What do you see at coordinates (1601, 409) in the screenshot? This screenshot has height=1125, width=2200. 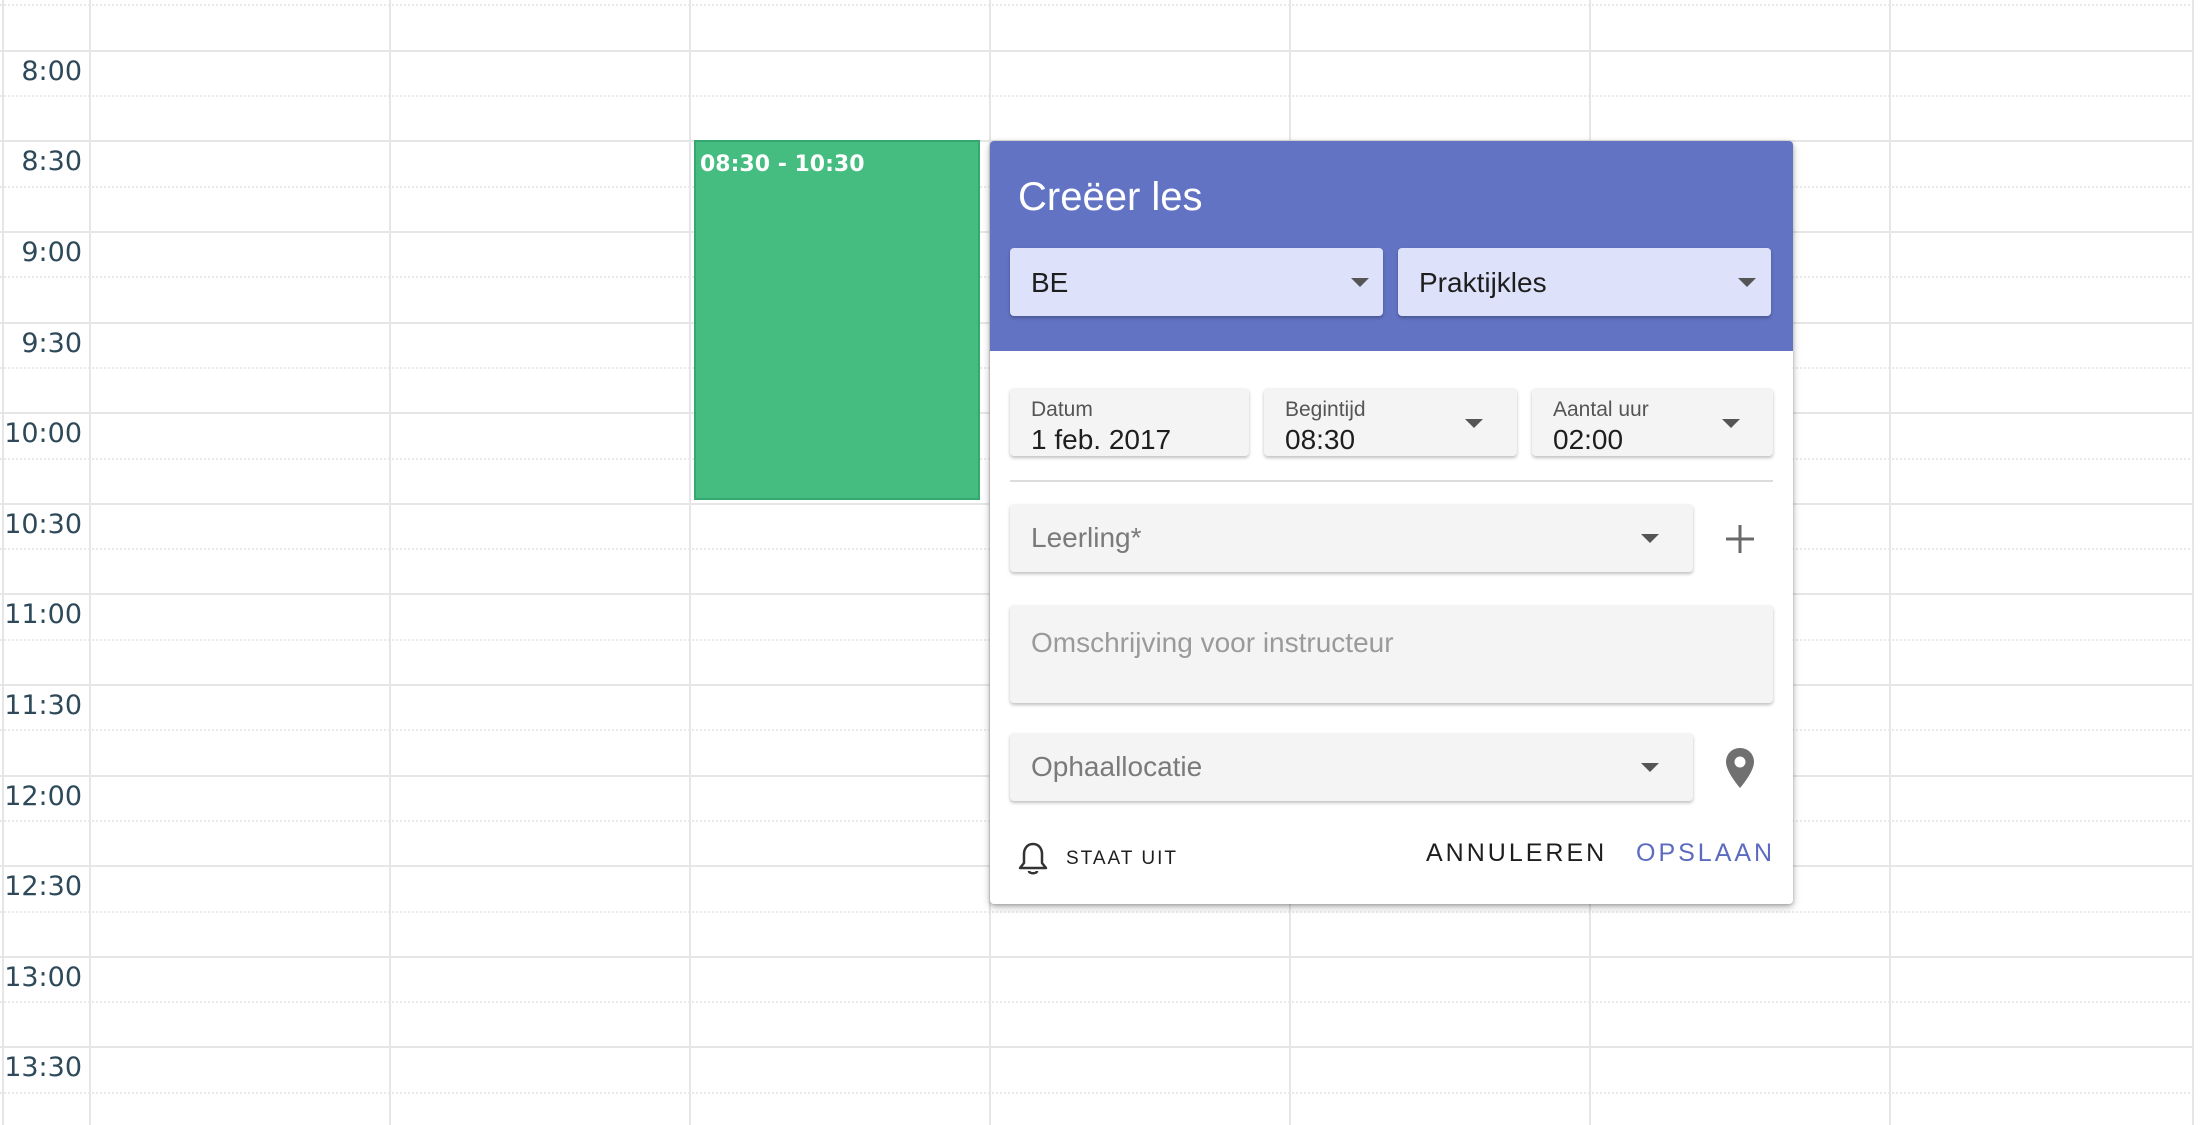 I see `hours-field-label: Aantal uur` at bounding box center [1601, 409].